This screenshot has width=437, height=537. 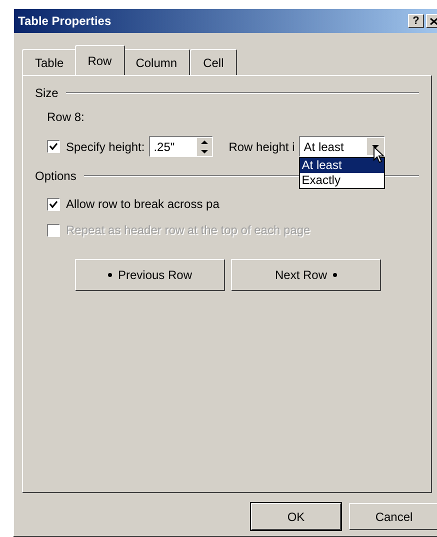 What do you see at coordinates (433, 21) in the screenshot?
I see `close-icon` at bounding box center [433, 21].